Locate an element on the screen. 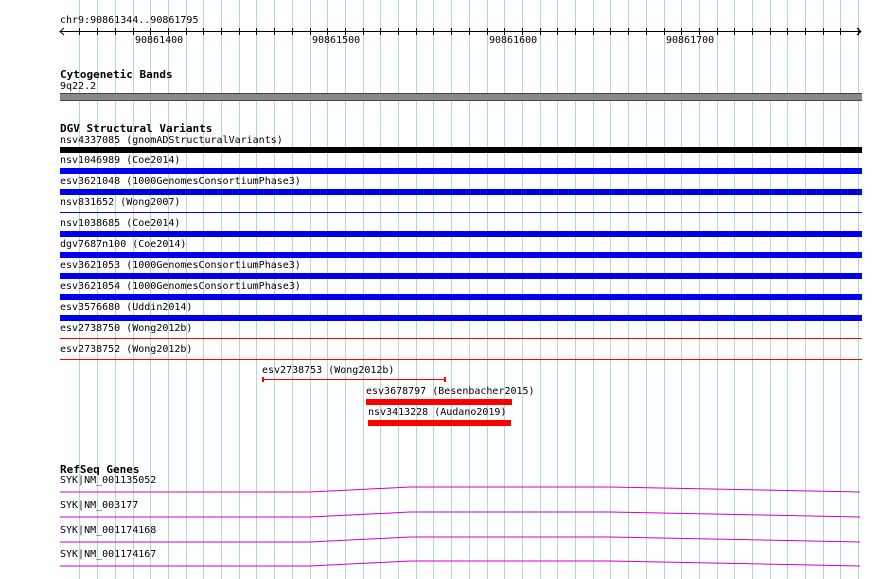 This screenshot has width=890, height=579. variant-label: nsv1046989 (Coe2014) is located at coordinates (120, 161).